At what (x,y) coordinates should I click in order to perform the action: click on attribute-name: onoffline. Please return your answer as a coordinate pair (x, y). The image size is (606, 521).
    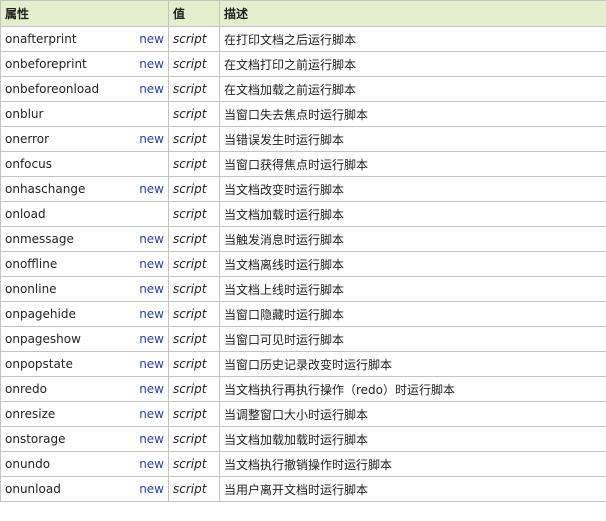
    Looking at the image, I should click on (31, 264).